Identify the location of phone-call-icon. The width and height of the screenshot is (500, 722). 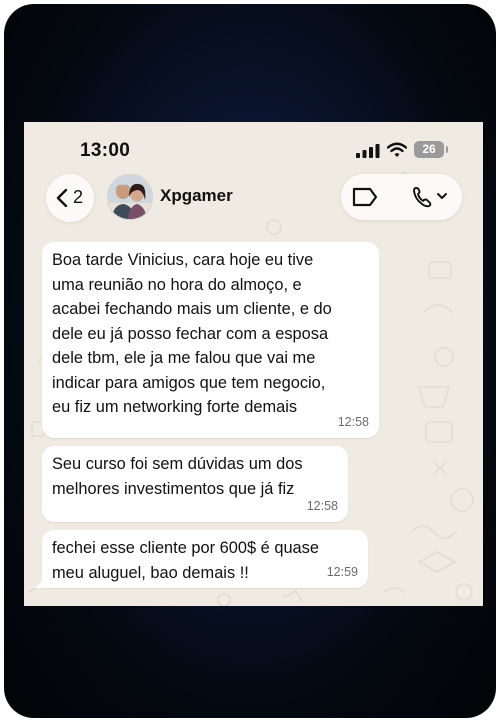
(432, 197).